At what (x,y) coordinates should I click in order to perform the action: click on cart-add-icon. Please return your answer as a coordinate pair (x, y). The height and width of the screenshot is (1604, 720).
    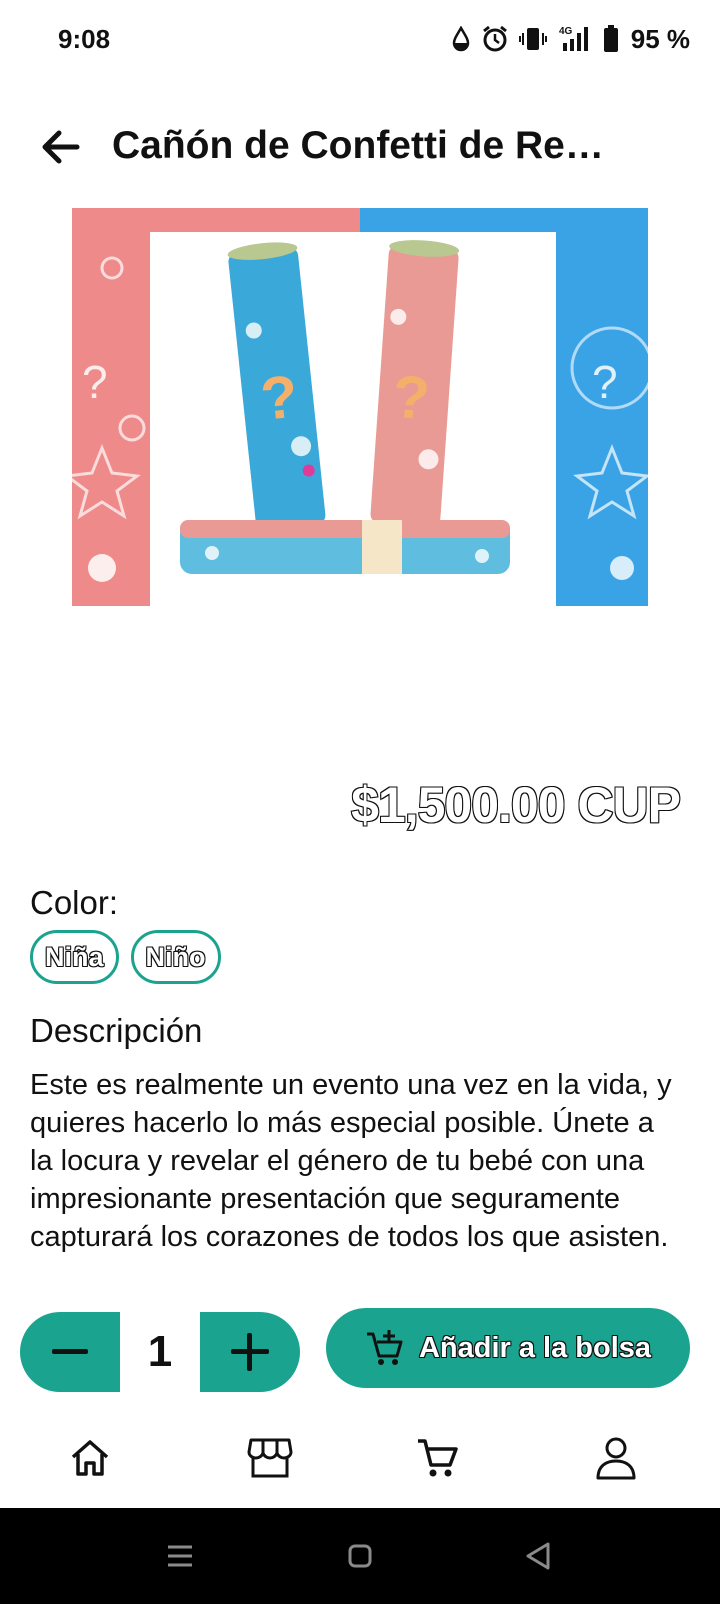
    Looking at the image, I should click on (384, 1347).